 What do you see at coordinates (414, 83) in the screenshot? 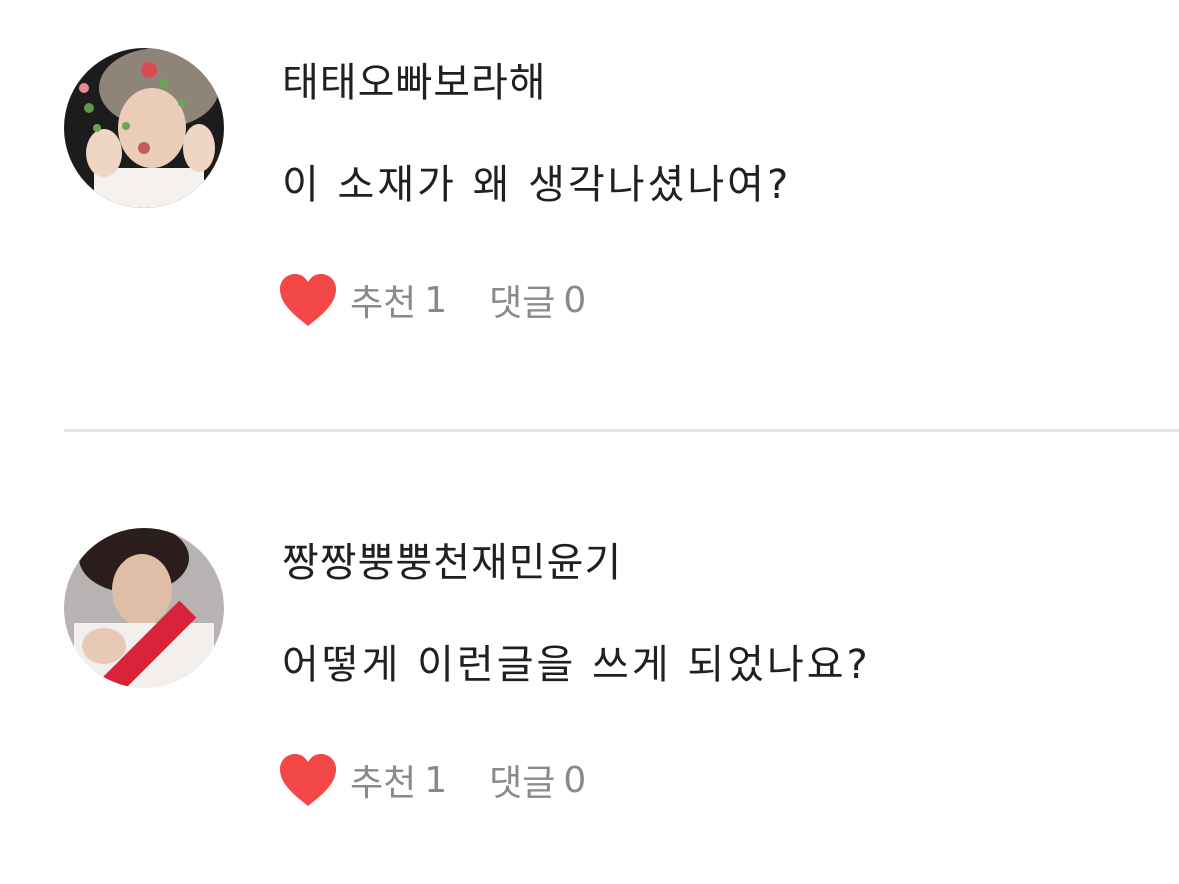
I see `comment-username: 태태오빠보라해` at bounding box center [414, 83].